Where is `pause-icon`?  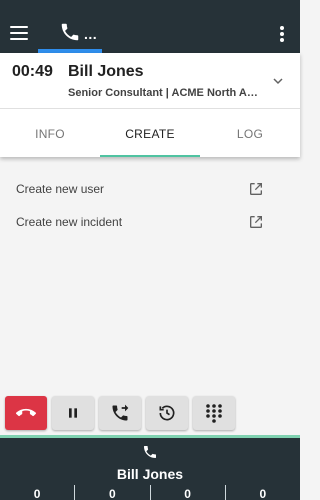 pause-icon is located at coordinates (73, 413).